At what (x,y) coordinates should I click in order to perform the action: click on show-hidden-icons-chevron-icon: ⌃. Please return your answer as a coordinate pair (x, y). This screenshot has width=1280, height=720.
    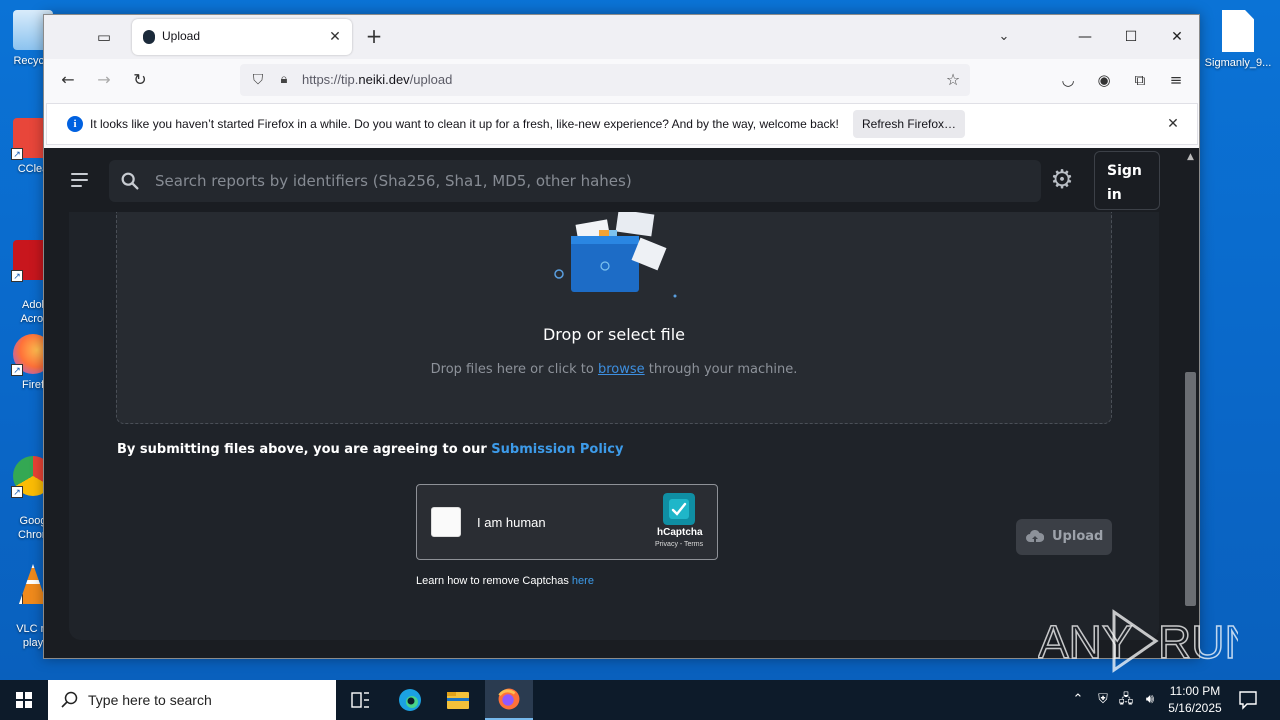
    Looking at the image, I should click on (1078, 700).